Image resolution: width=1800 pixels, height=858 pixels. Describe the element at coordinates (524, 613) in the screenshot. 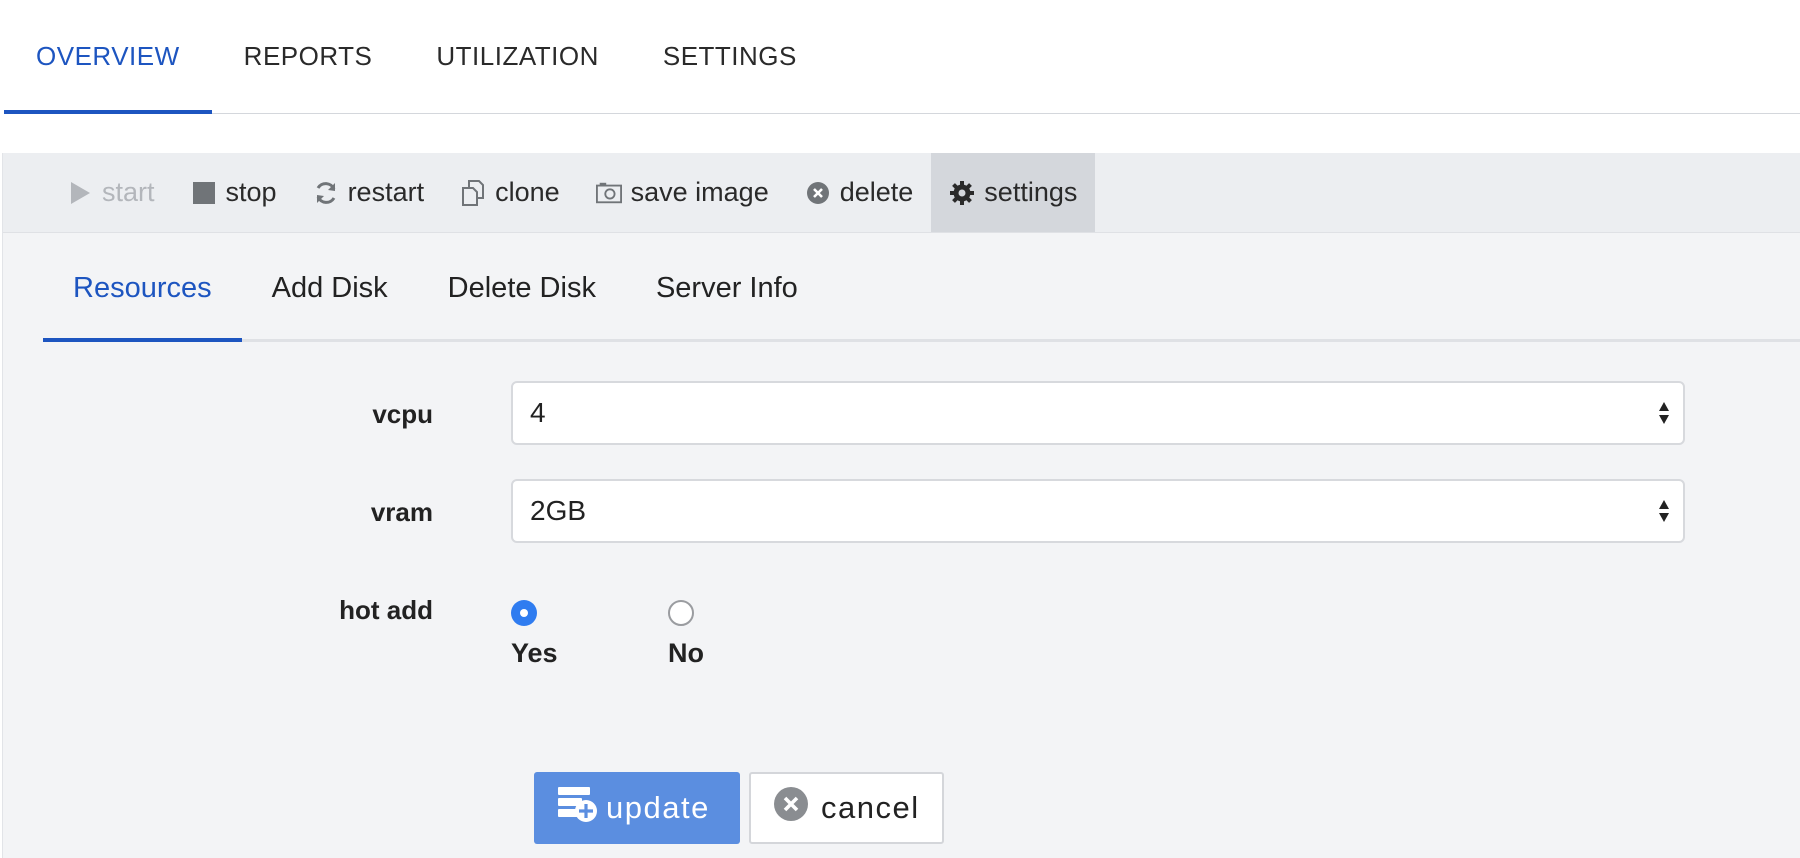

I see `hot-add-yes-radio` at that location.